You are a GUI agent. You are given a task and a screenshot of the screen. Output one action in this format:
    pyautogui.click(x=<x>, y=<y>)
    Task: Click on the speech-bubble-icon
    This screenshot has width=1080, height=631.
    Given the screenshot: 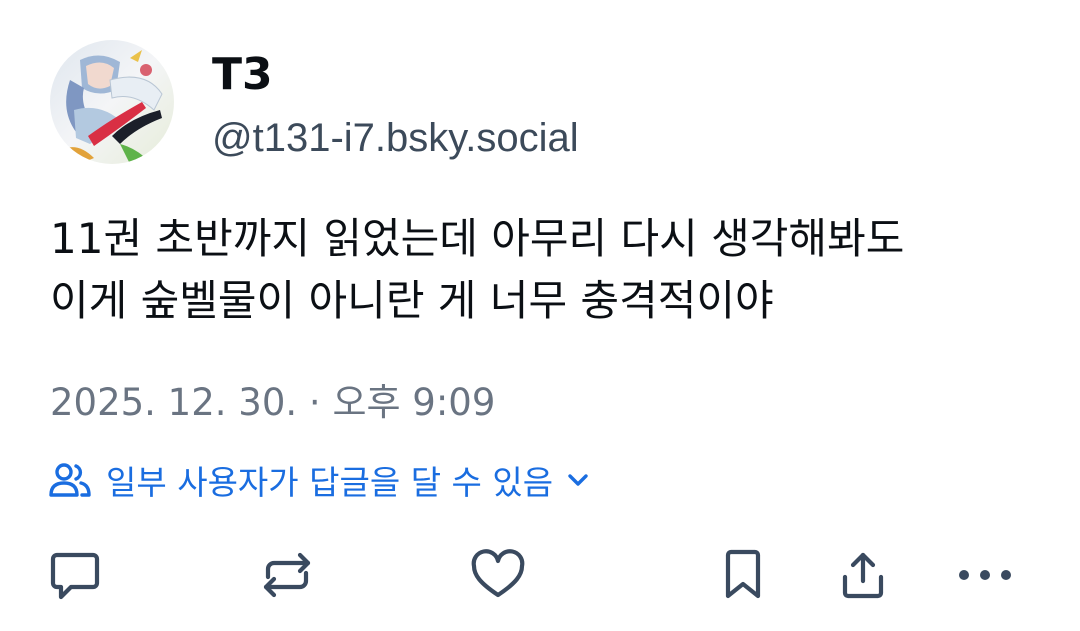 What is the action you would take?
    pyautogui.click(x=75, y=575)
    